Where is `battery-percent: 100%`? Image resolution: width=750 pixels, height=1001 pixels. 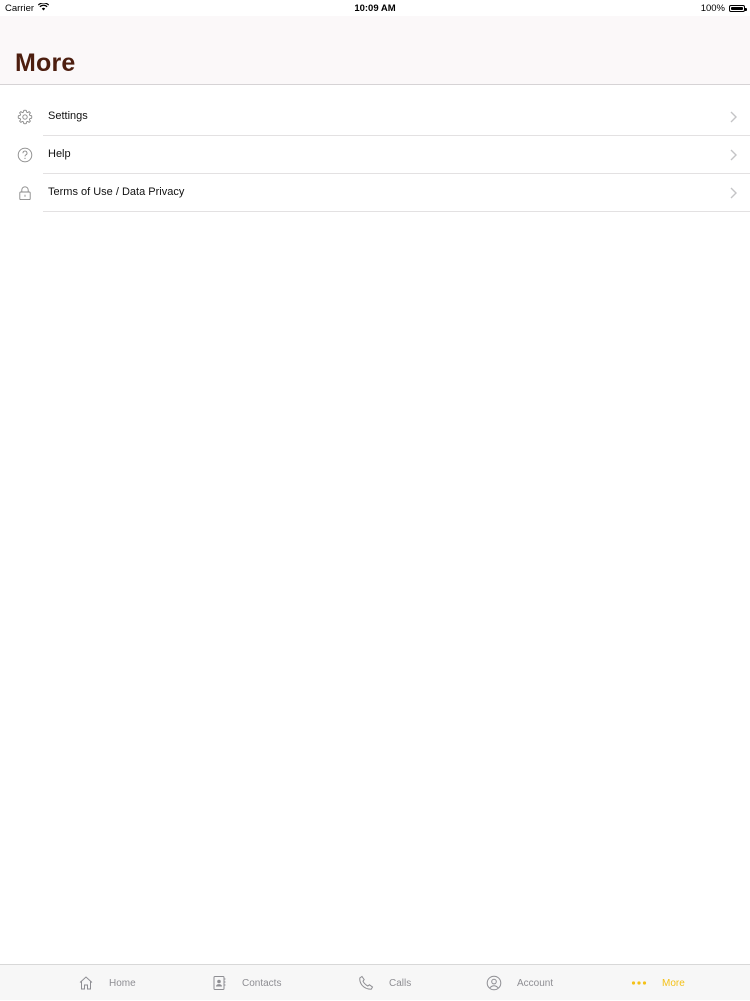
battery-percent: 100% is located at coordinates (712, 8).